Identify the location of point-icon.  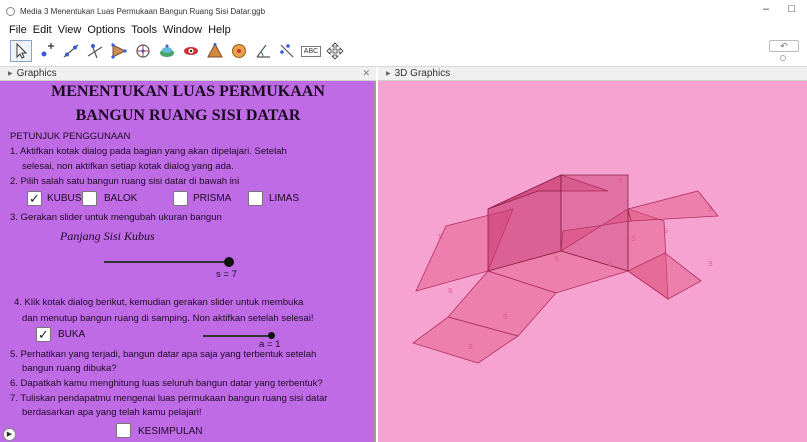
(47, 51).